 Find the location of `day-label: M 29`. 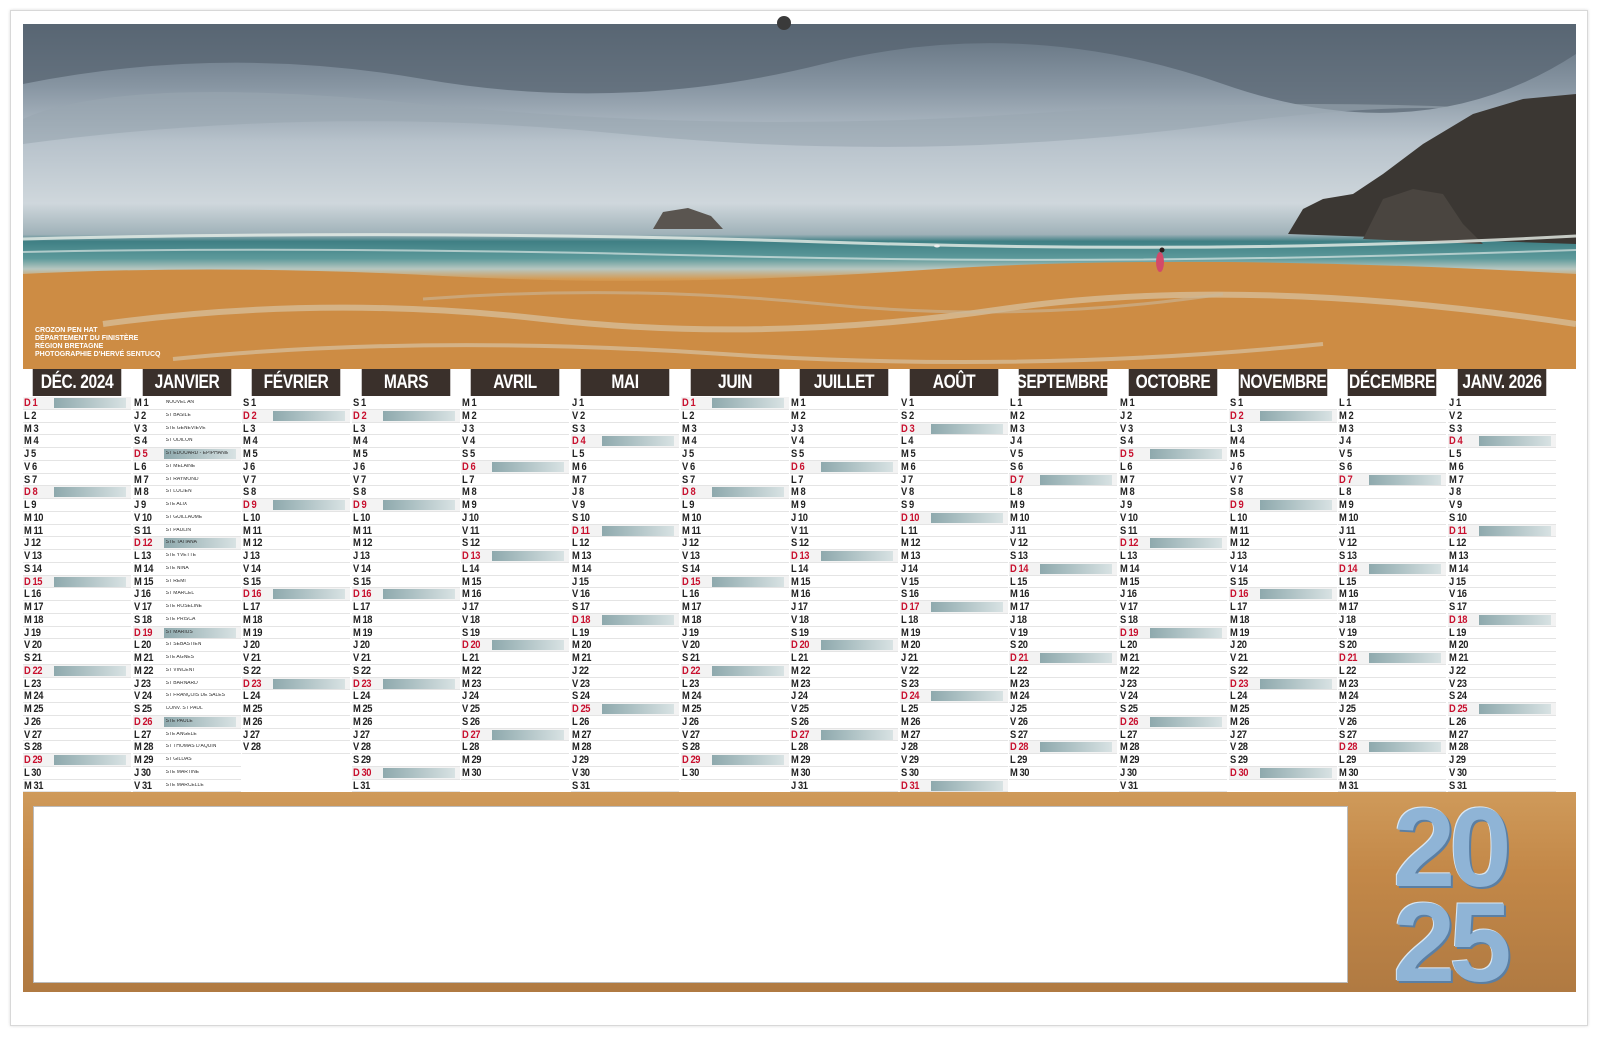

day-label: M 29 is located at coordinates (801, 760).